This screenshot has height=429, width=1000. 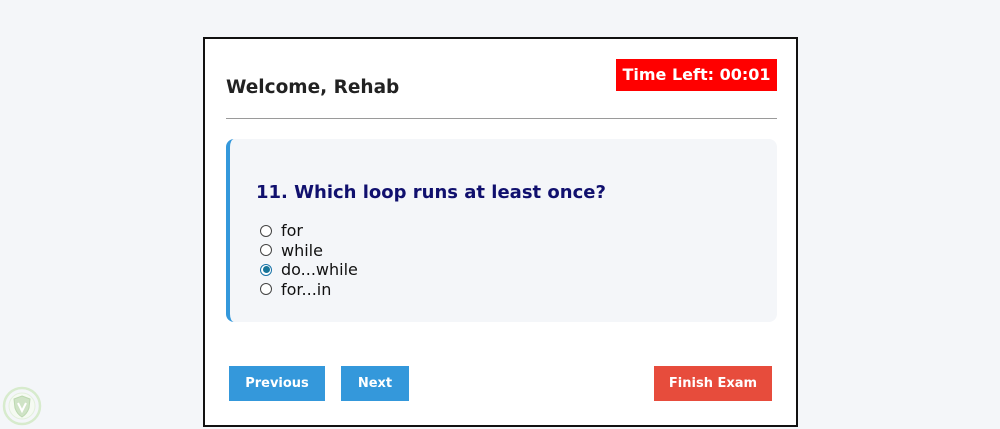 I want to click on option-for-in: for...in, so click(x=309, y=290).